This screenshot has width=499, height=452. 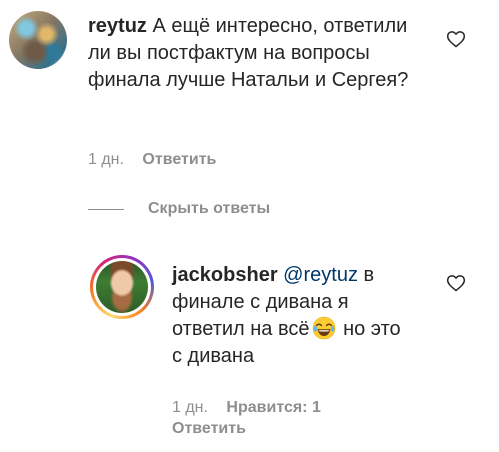 I want to click on avatar-image, so click(x=122, y=287).